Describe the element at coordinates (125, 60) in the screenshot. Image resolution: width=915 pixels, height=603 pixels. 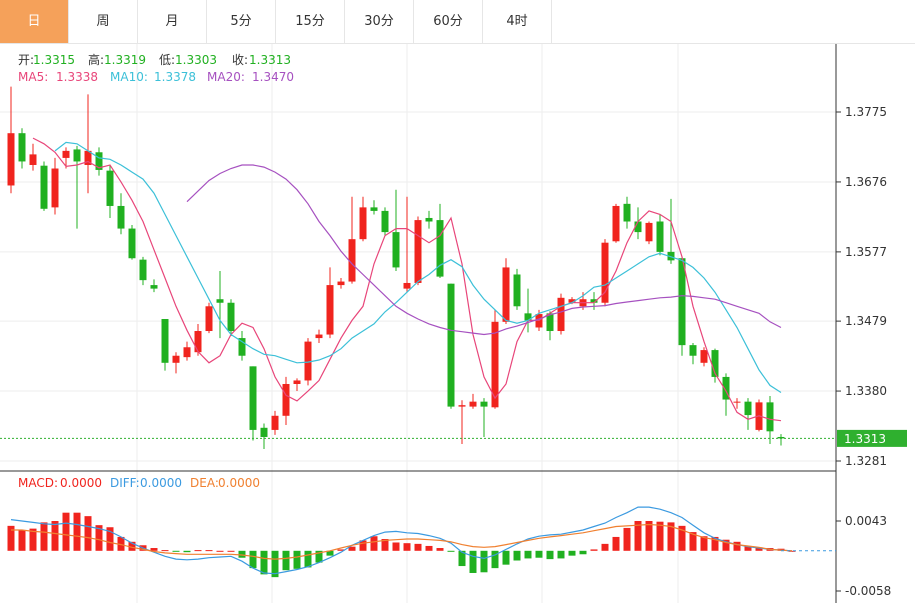
I see `high-value: 1.3319` at that location.